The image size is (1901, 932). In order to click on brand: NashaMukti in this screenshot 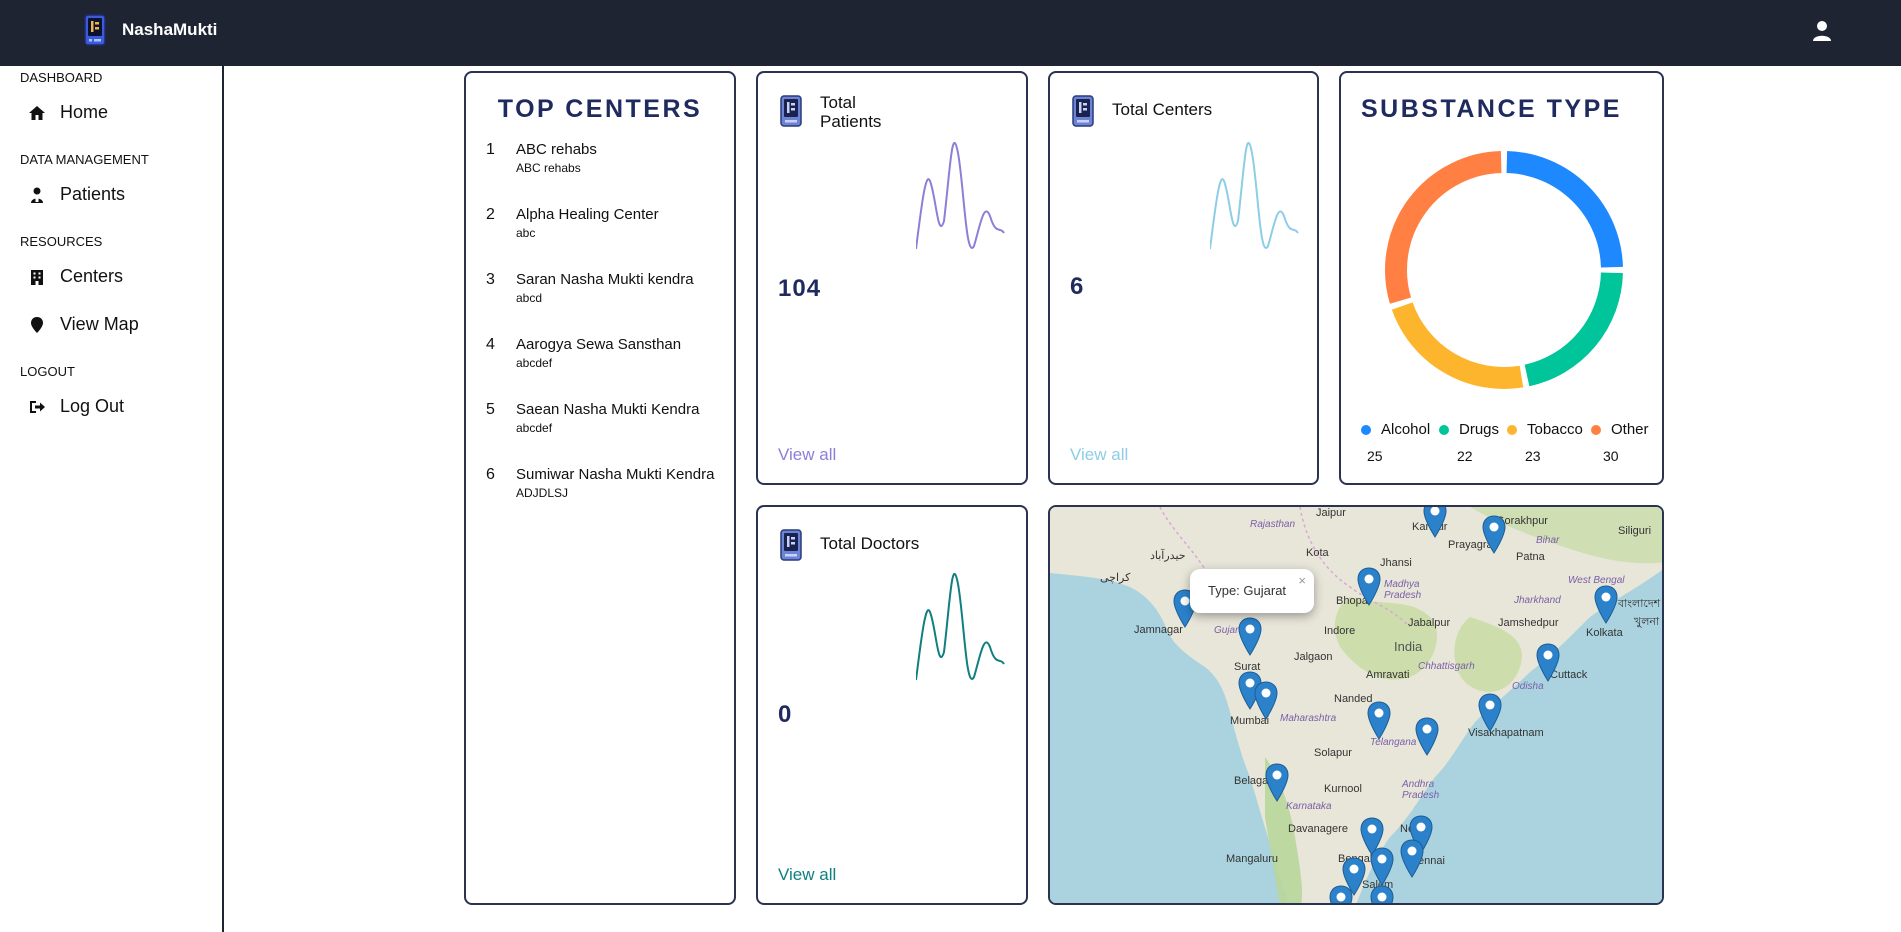, I will do `click(150, 30)`.